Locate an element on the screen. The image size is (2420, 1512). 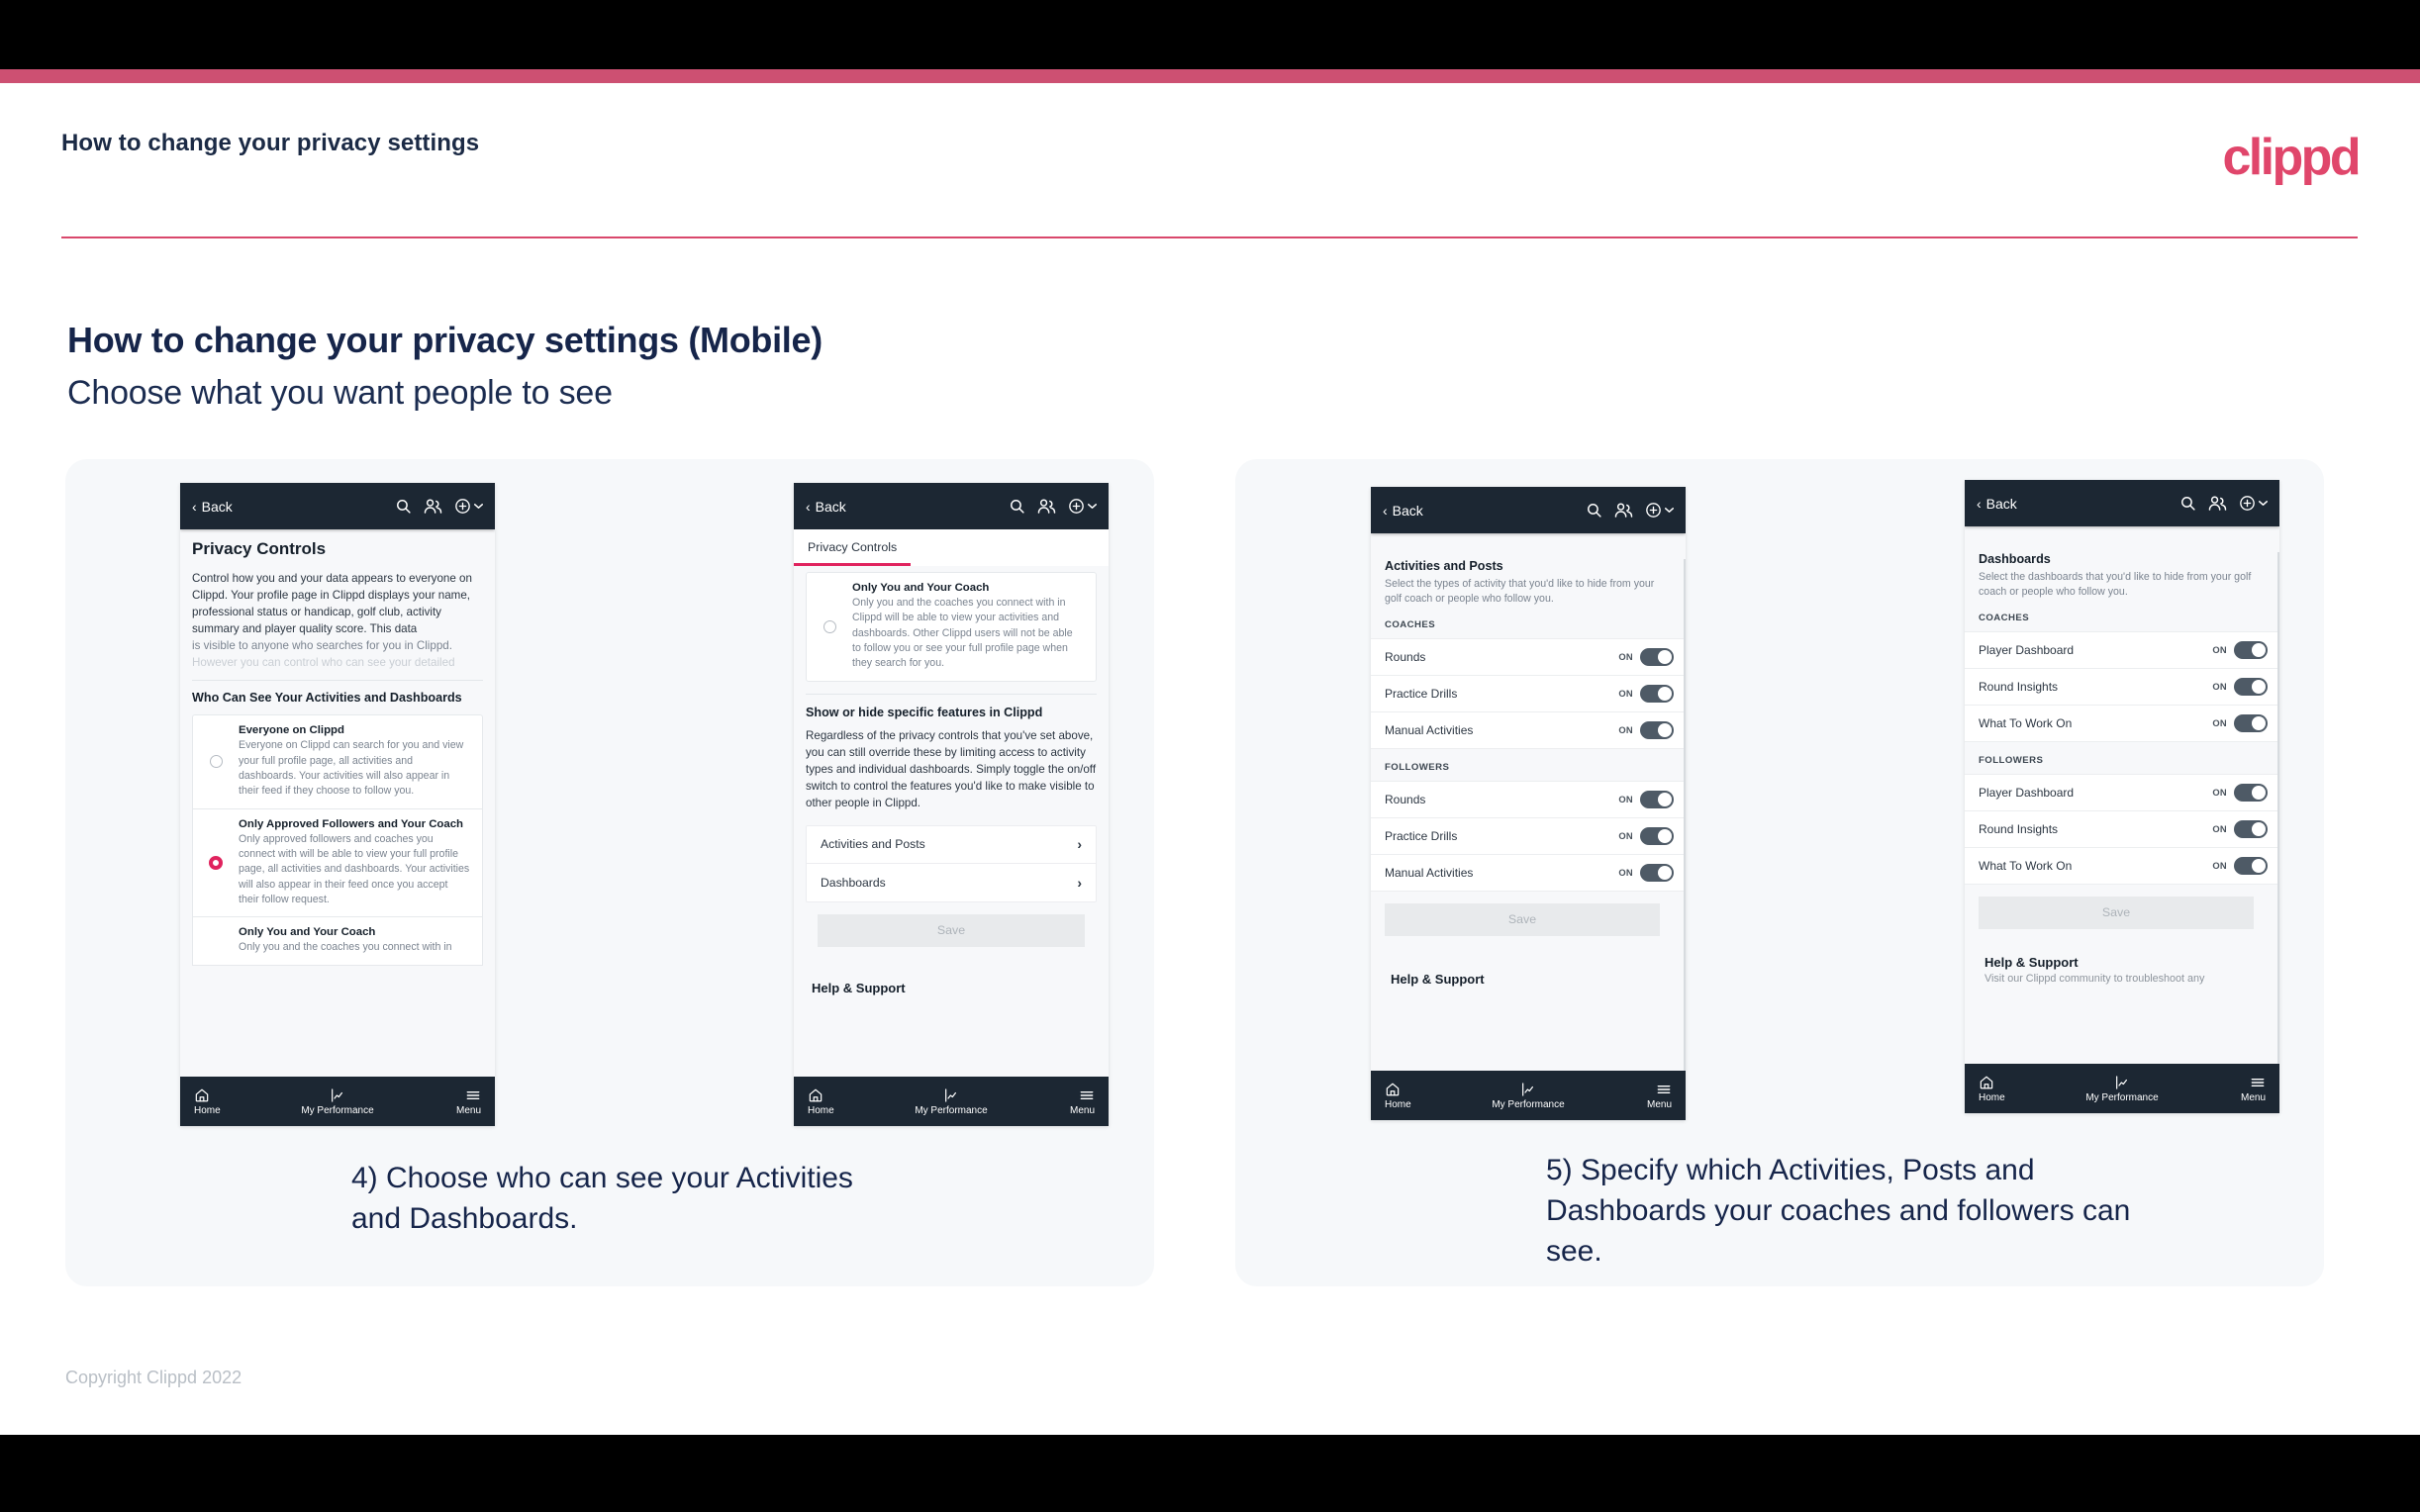
option-title: Everyone on Clippd is located at coordinates (291, 730).